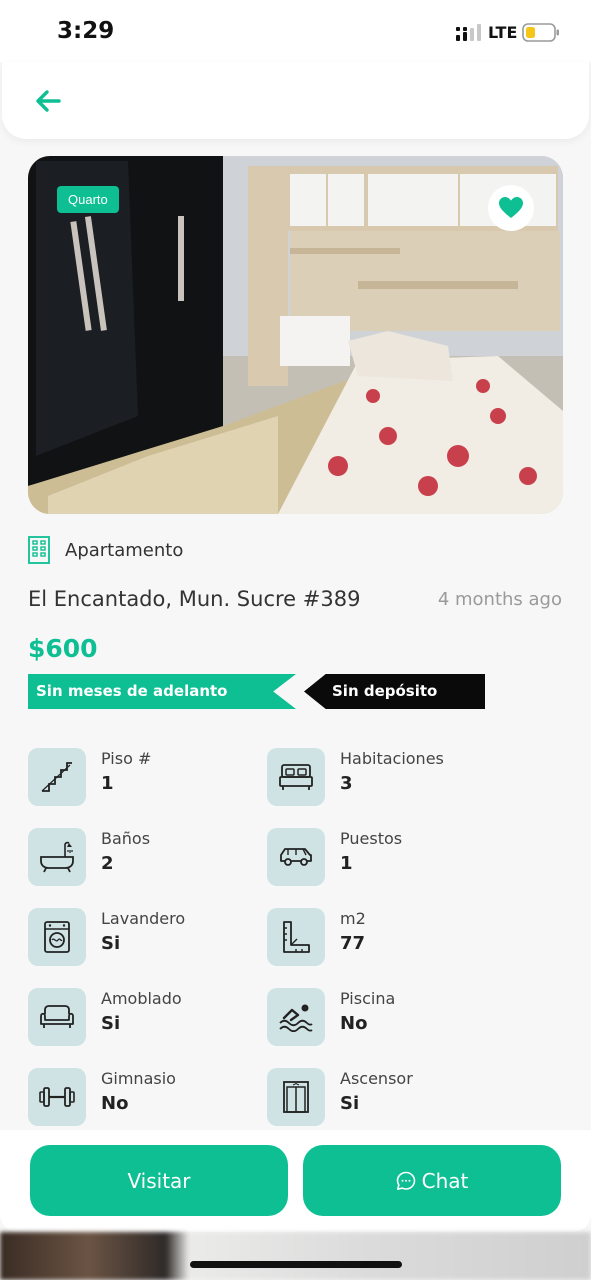 Image resolution: width=591 pixels, height=1280 pixels. Describe the element at coordinates (499, 599) in the screenshot. I see `posted-time: 4 months ago` at that location.